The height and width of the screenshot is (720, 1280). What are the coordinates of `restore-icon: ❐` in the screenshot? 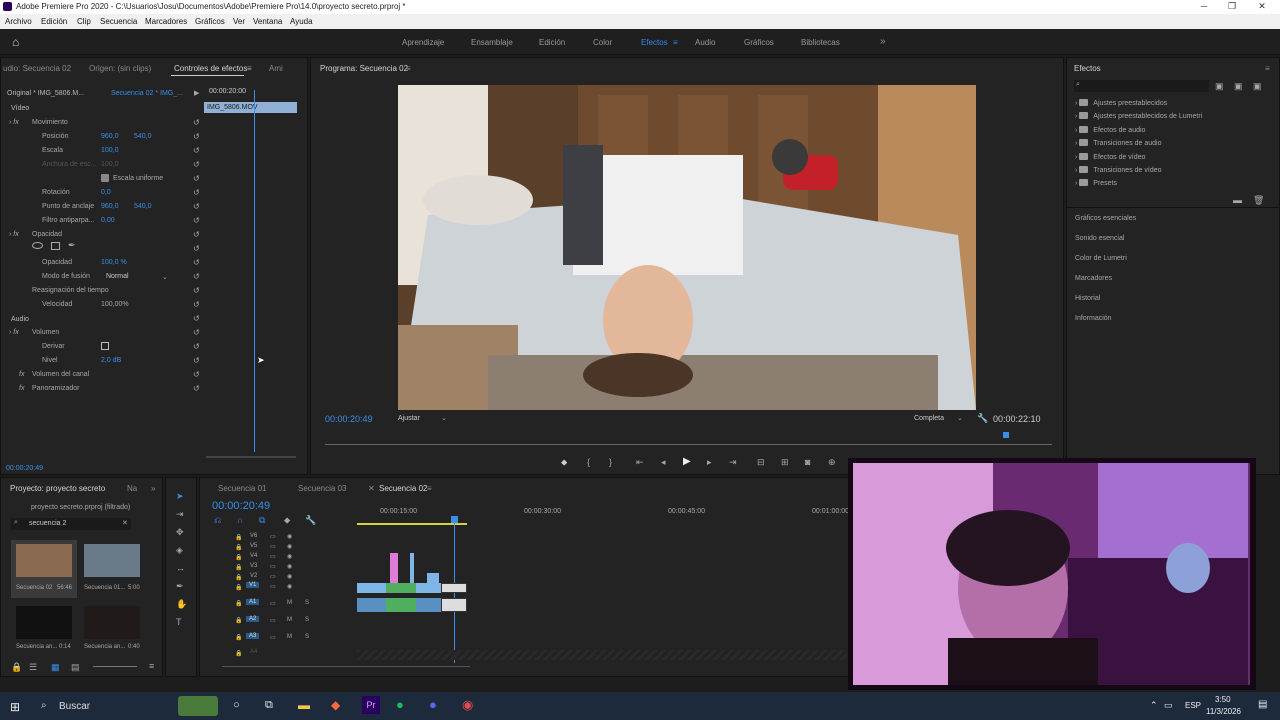 It's located at (1232, 7).